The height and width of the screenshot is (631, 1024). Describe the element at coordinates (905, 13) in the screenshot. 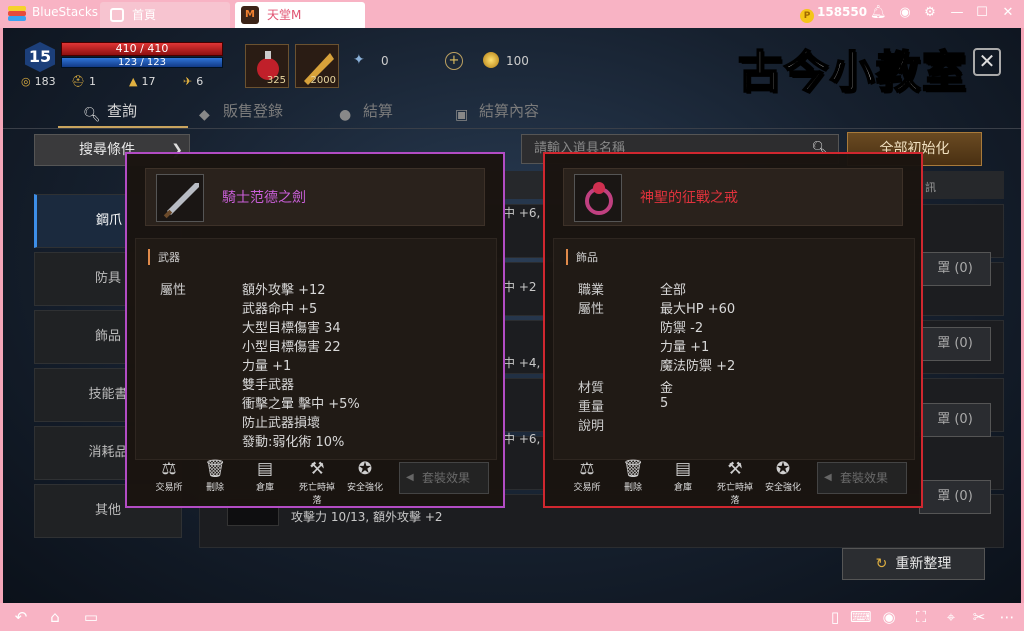

I see `account-icon: ◉` at that location.